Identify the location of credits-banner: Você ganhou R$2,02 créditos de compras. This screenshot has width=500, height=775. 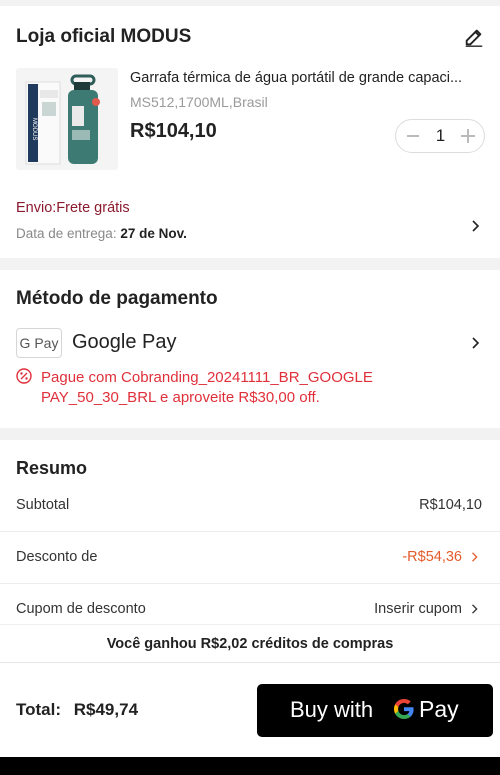
(250, 643).